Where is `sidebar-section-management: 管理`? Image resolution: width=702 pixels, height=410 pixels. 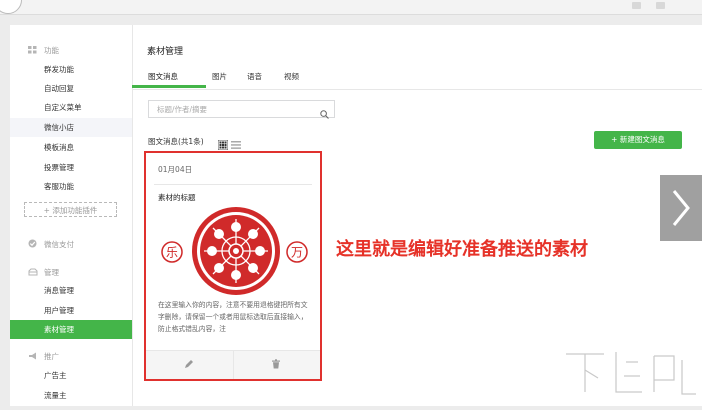
sidebar-section-management: 管理 is located at coordinates (43, 272).